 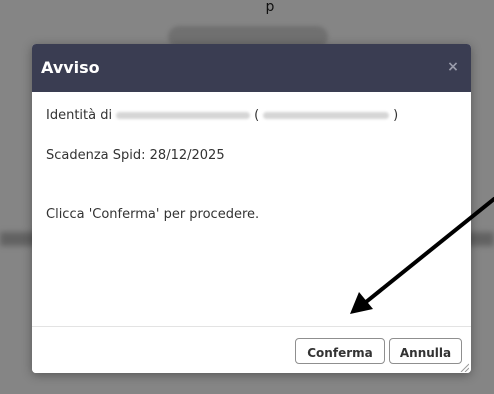 I want to click on confirm-button: Conferma, so click(x=340, y=351).